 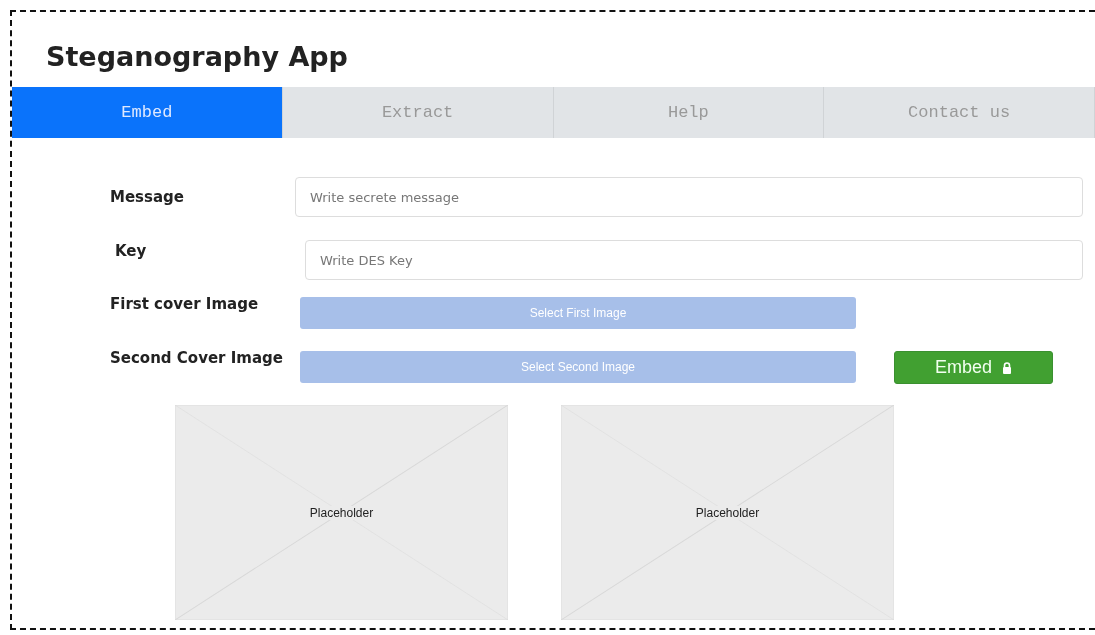 I want to click on lock-icon, so click(x=1007, y=367).